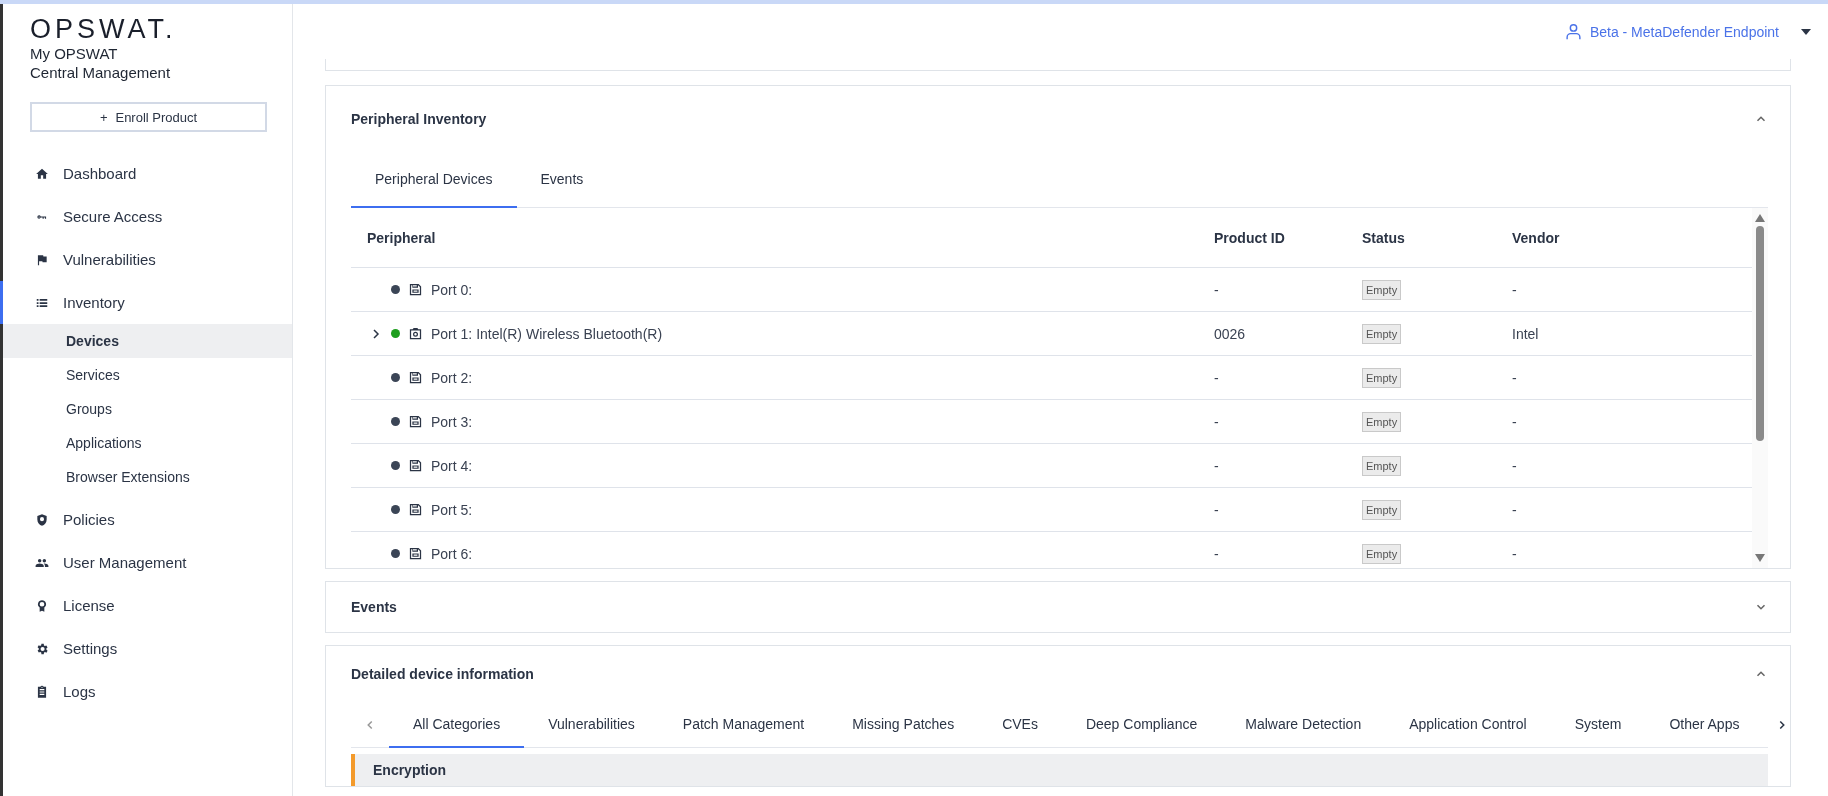 Image resolution: width=1828 pixels, height=796 pixels. I want to click on scrollbar, so click(1760, 388).